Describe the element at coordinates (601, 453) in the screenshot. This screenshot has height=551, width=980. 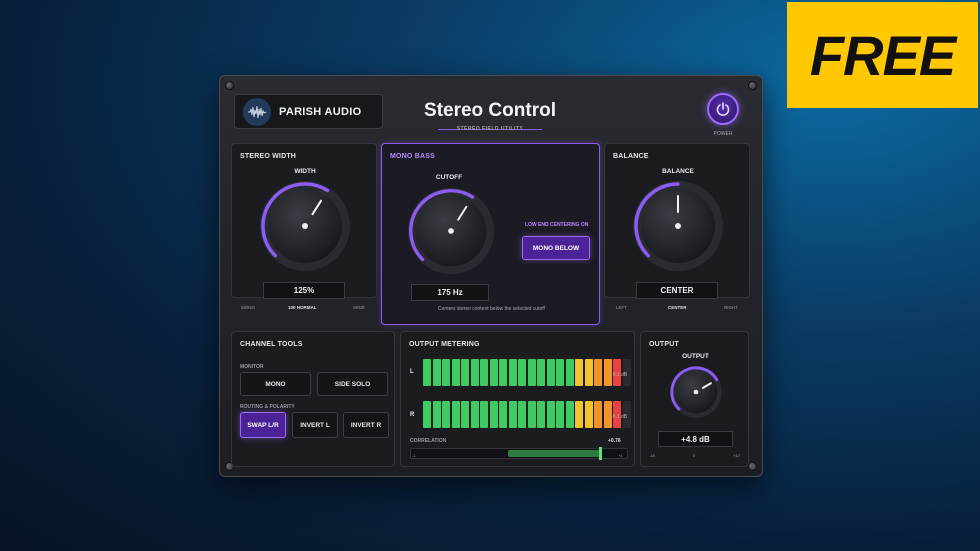
I see `correlation-marker` at that location.